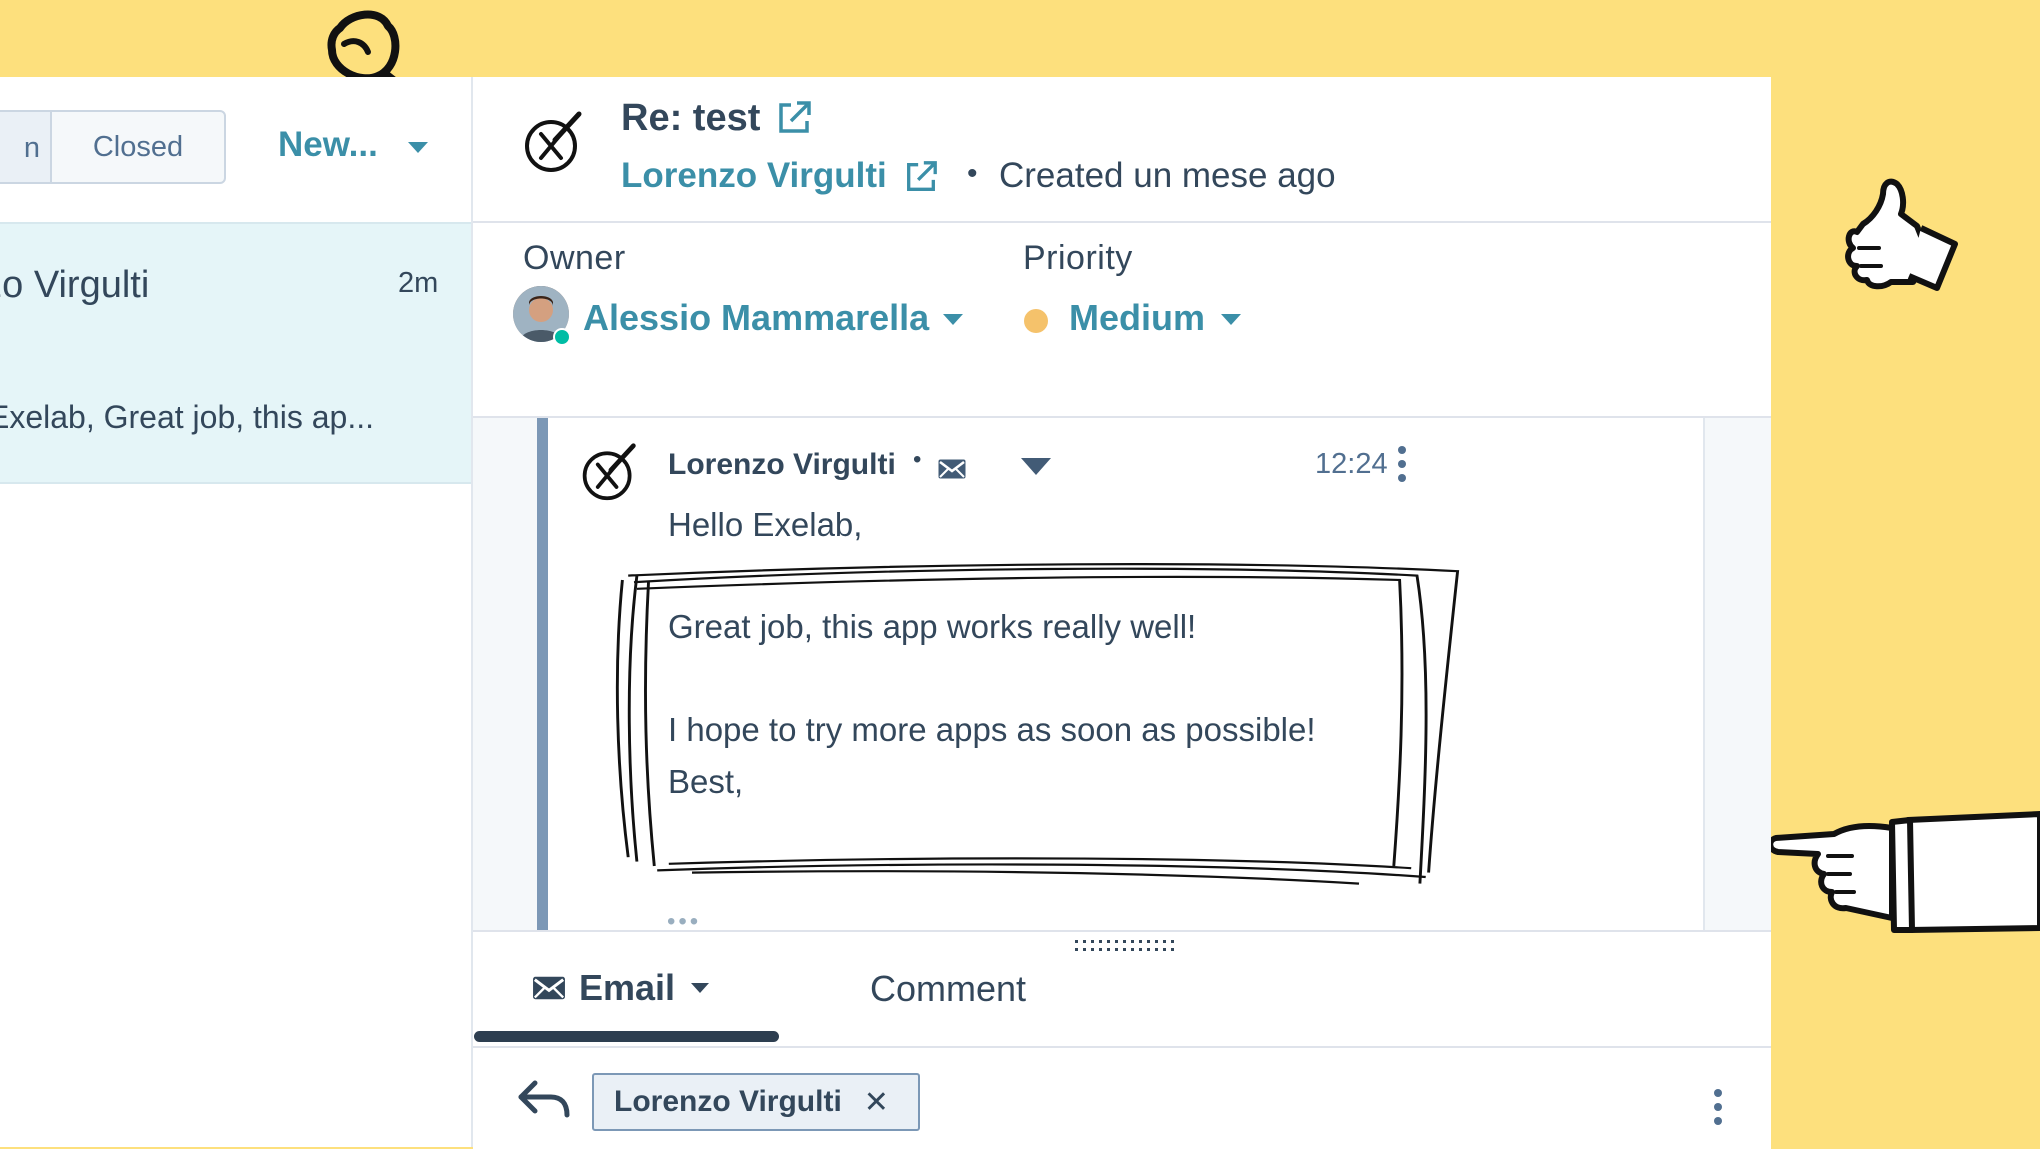  I want to click on message-sender-name: Lorenzo Virgulti, so click(782, 464).